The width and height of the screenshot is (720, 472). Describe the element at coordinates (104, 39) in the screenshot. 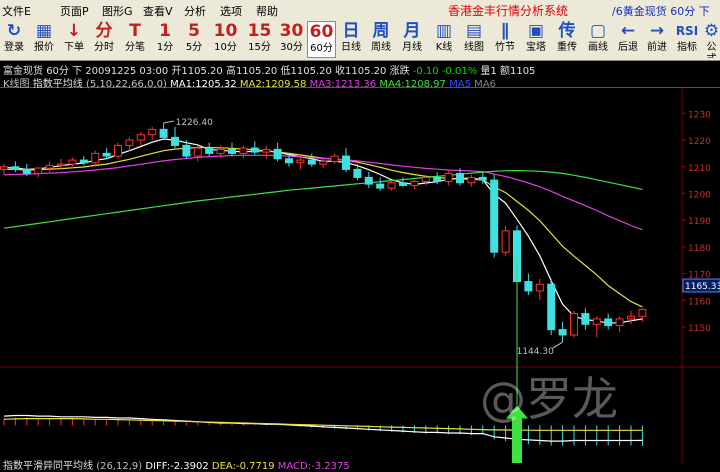

I see `tick-chart-button: 分分时` at that location.